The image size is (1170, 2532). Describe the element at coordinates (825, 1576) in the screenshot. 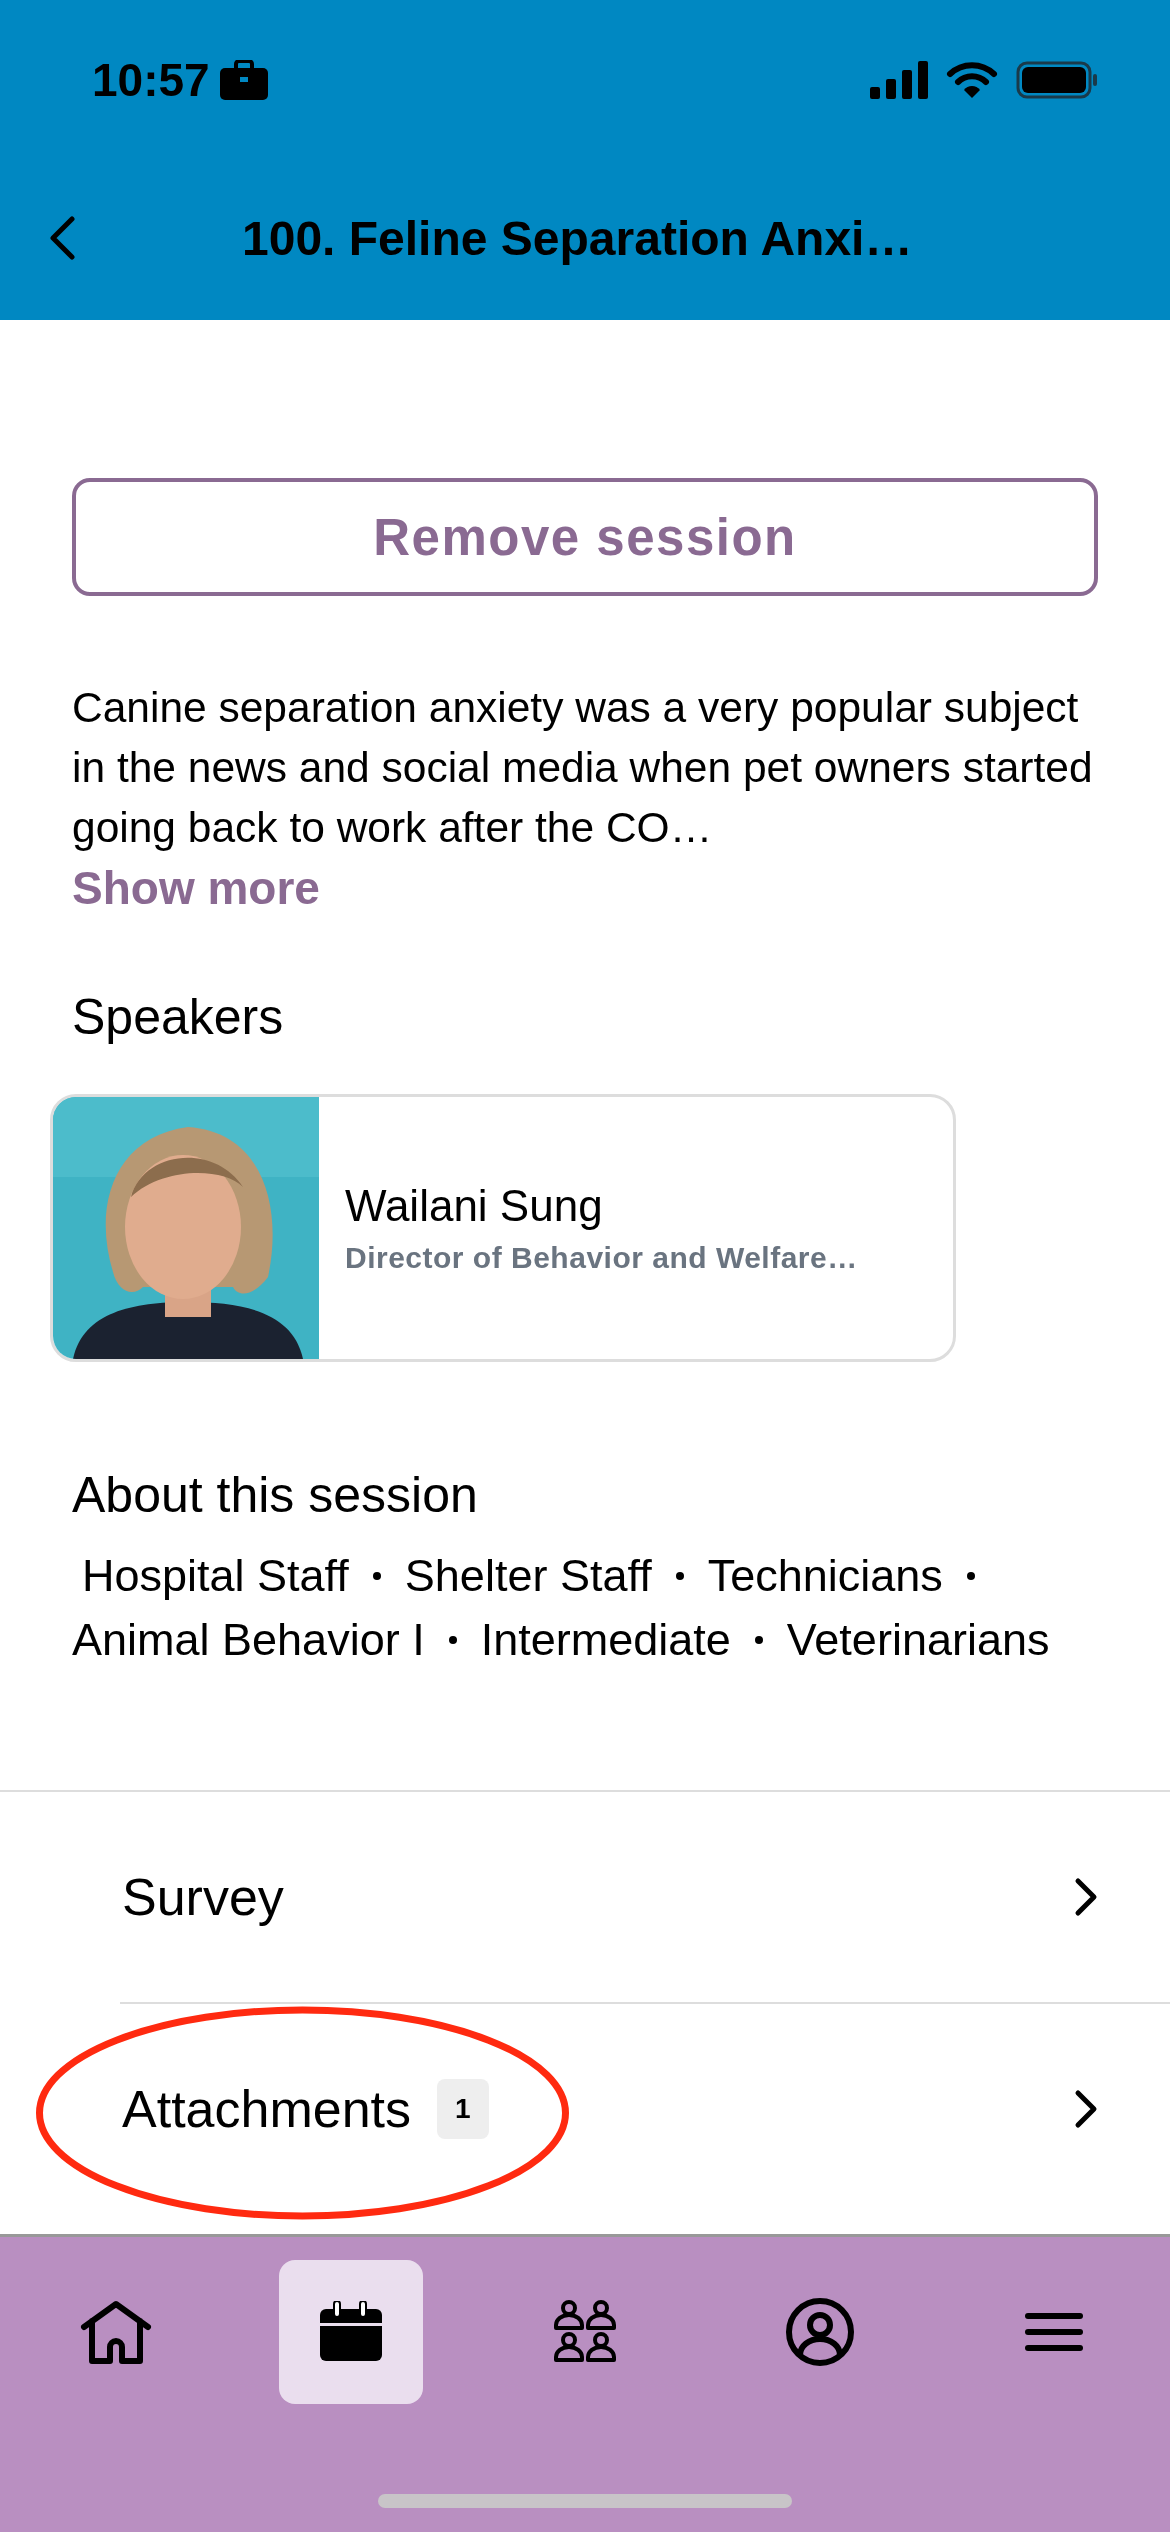

I see `audience-tag: Technicians` at that location.